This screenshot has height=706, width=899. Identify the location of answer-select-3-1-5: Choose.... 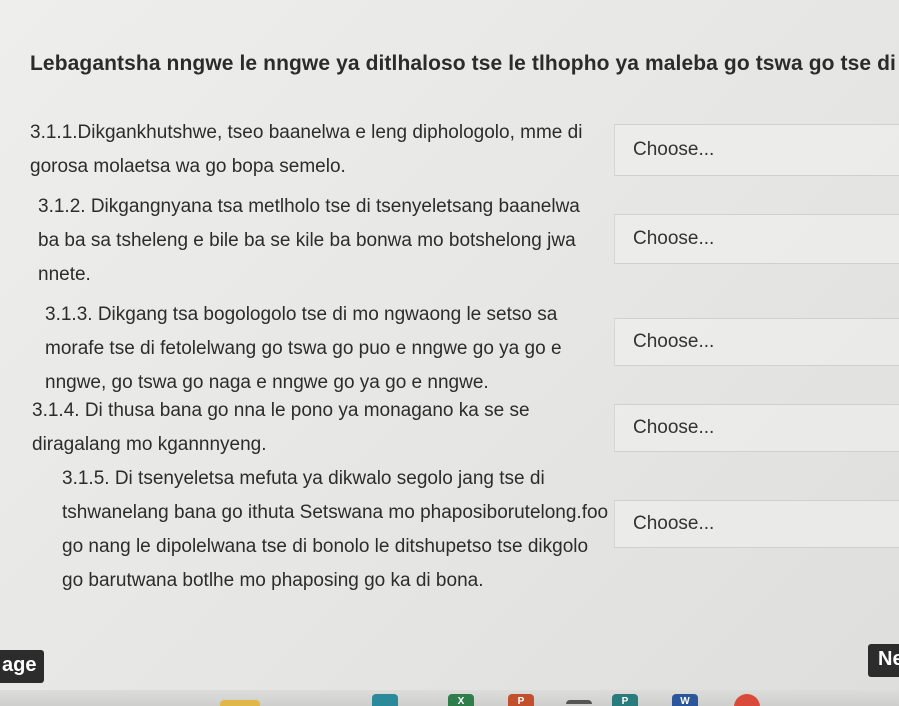
(756, 524).